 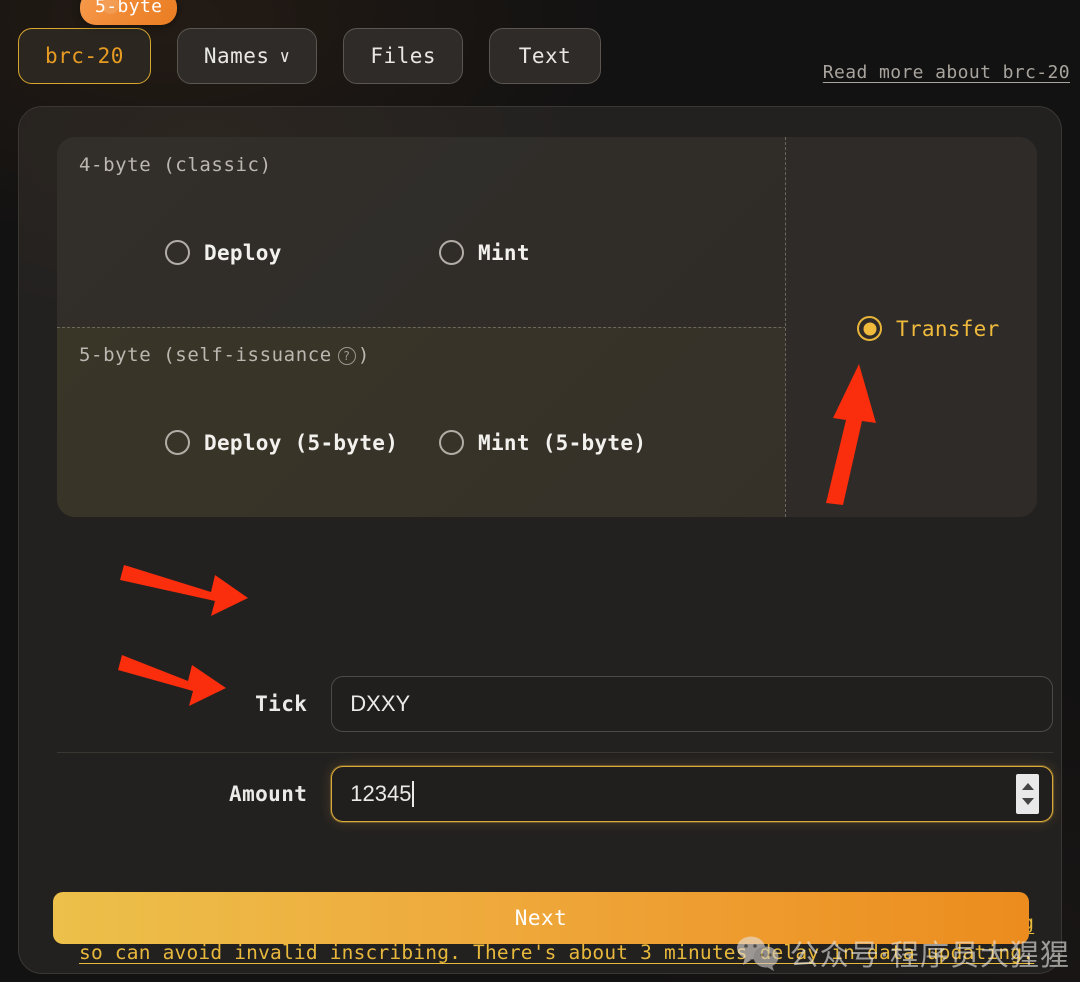 I want to click on radio-label: Deploy, so click(x=243, y=252).